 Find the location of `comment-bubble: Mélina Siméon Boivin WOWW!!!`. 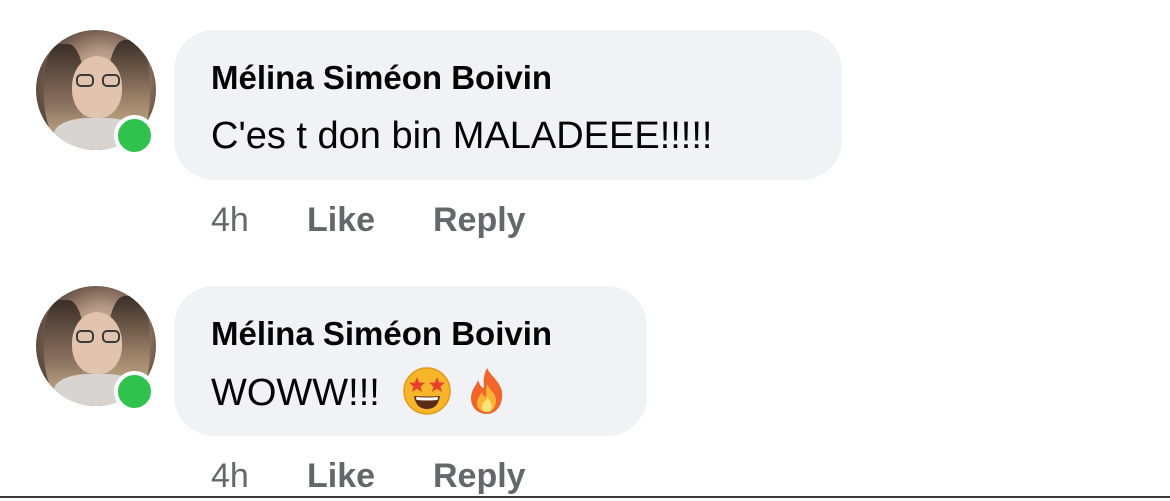

comment-bubble: Mélina Siméon Boivin WOWW!!! is located at coordinates (410, 361).